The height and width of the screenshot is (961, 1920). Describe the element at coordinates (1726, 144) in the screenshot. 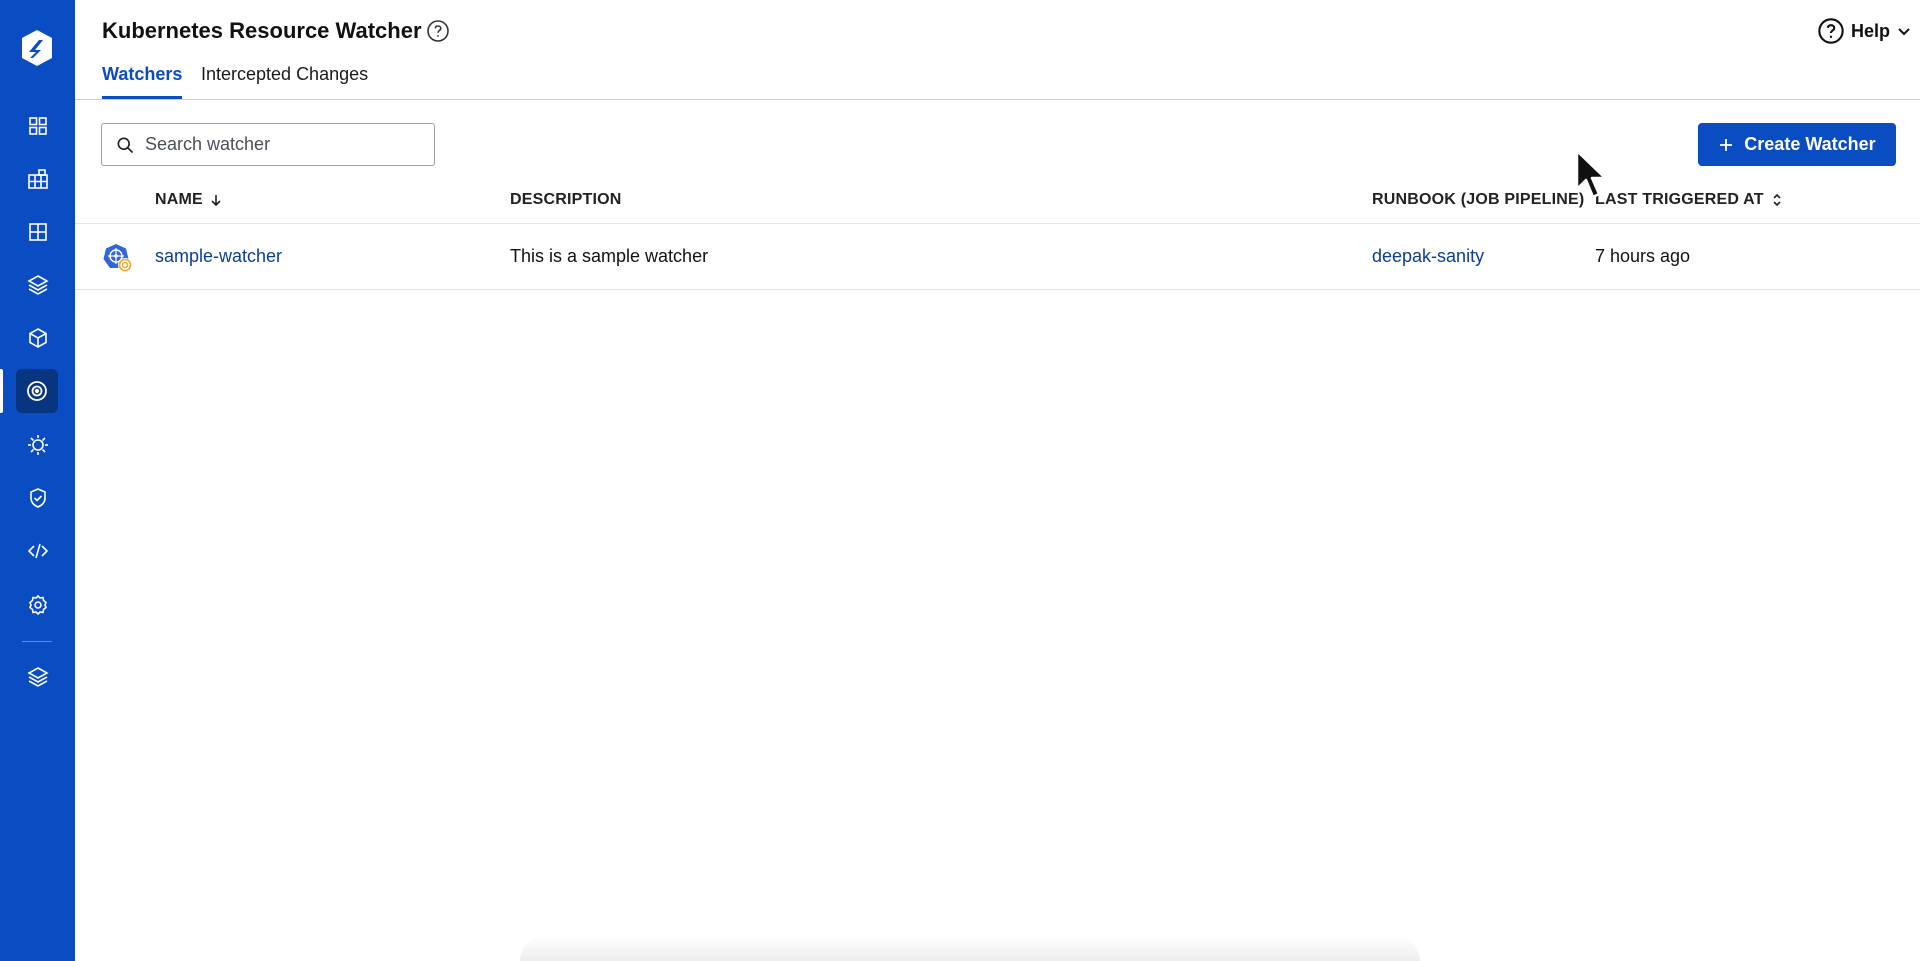

I see `plus-icon` at that location.